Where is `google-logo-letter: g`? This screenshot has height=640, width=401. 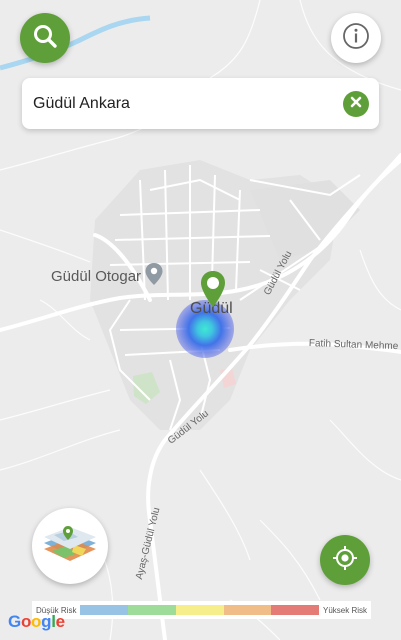
google-logo-letter: g is located at coordinates (46, 621).